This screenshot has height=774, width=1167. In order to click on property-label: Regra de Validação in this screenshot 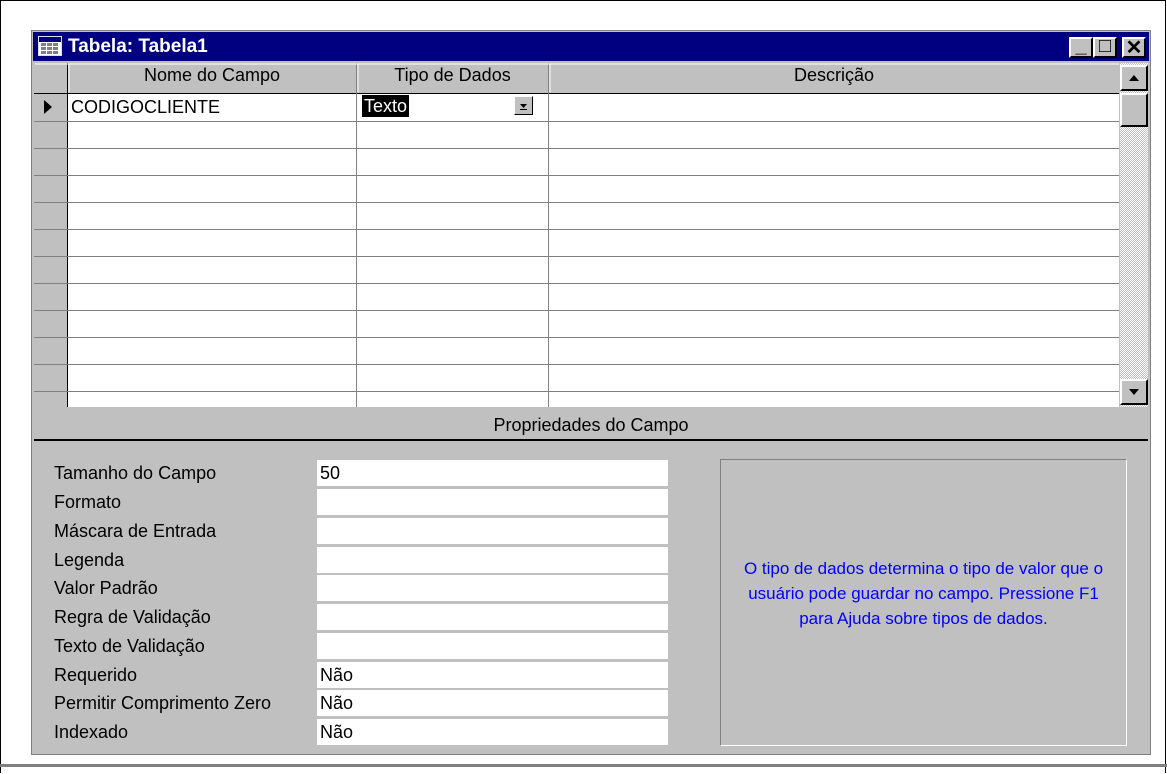, I will do `click(132, 617)`.